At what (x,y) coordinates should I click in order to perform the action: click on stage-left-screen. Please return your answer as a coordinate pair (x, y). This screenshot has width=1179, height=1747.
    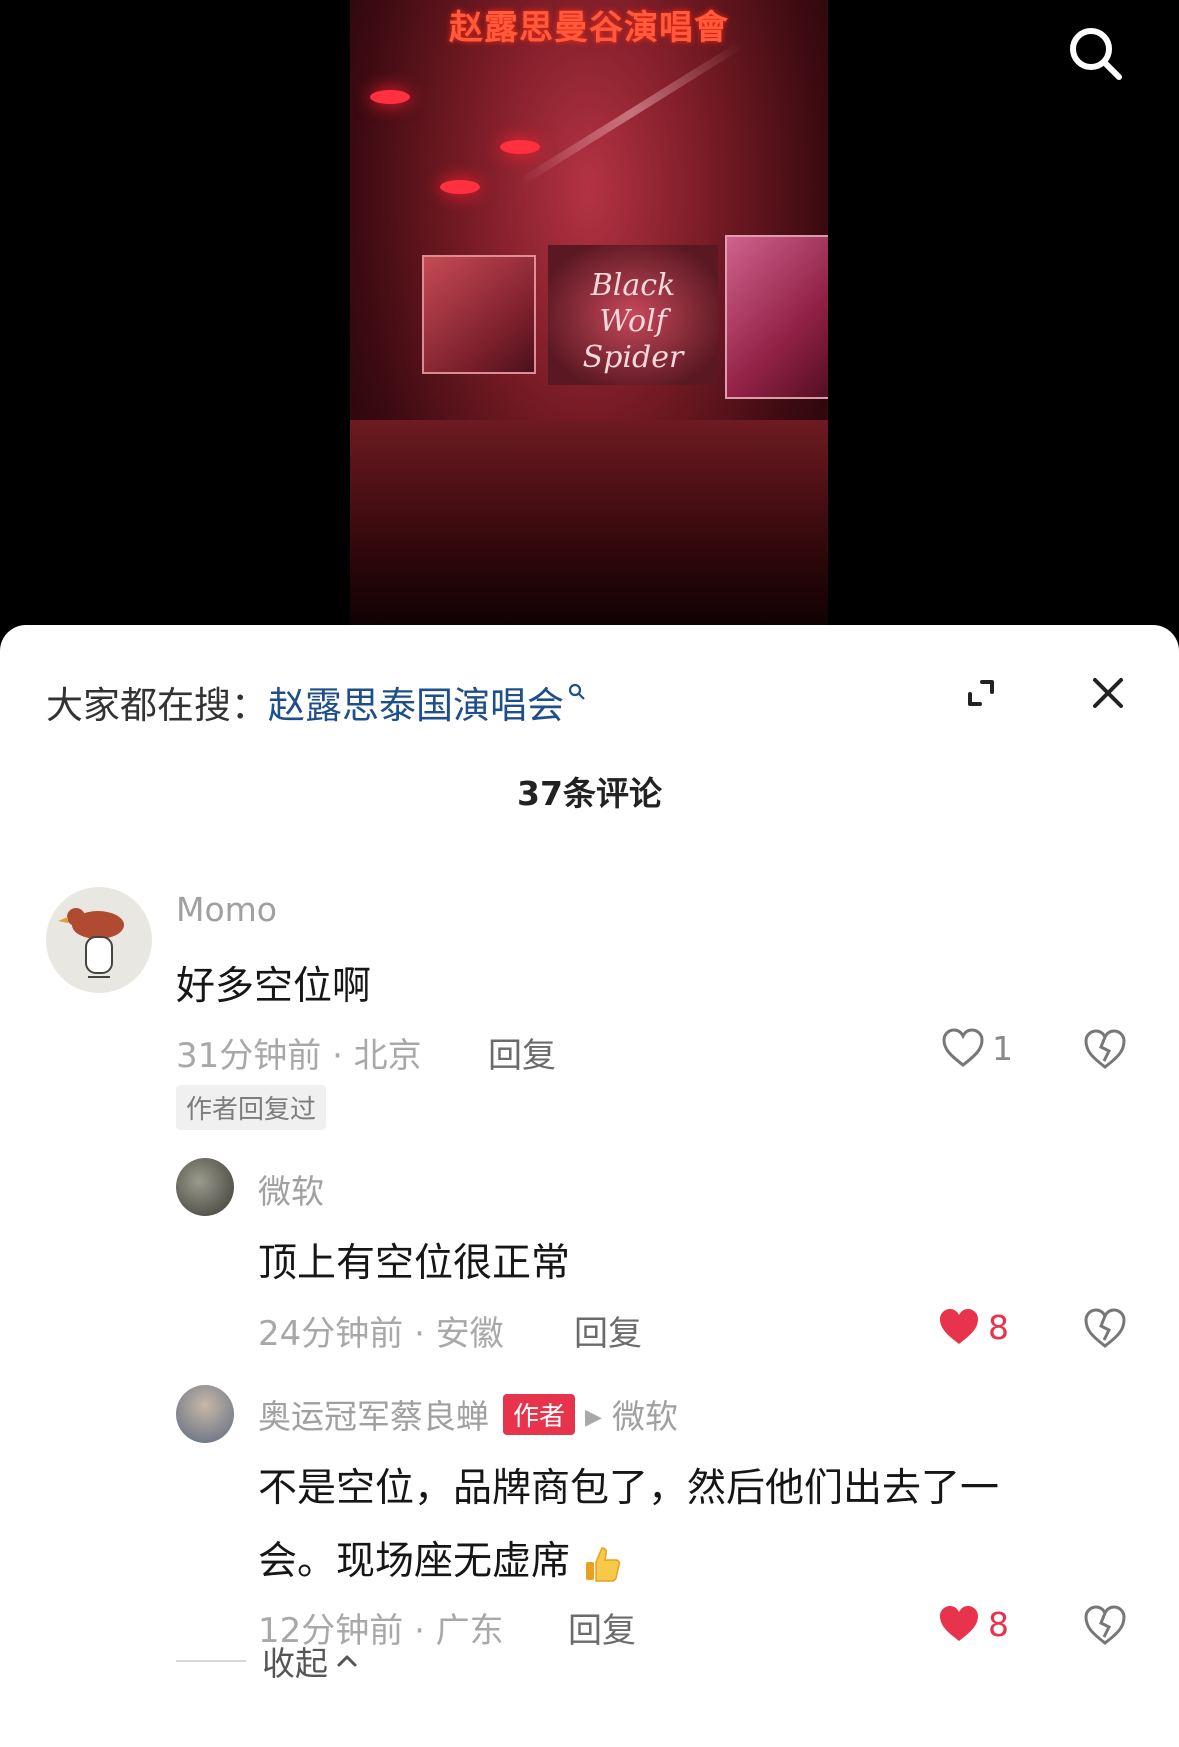
    Looking at the image, I should click on (479, 314).